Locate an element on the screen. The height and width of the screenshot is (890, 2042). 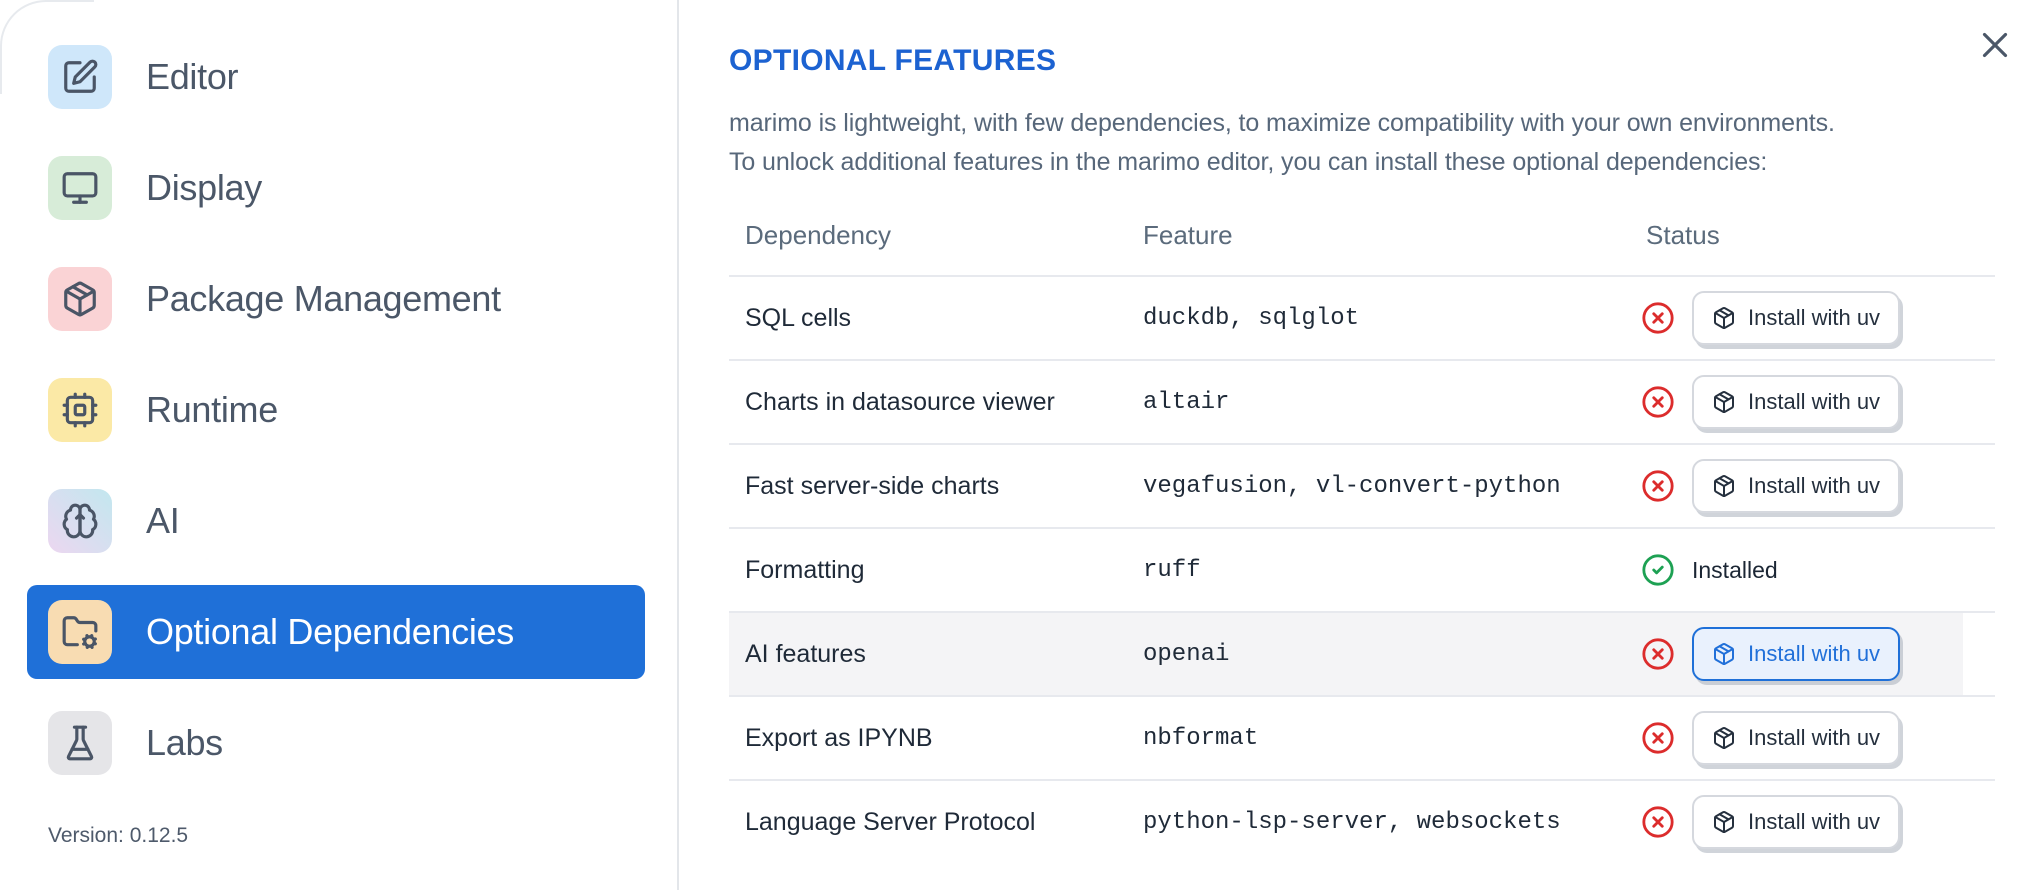
display-tile is located at coordinates (80, 188).